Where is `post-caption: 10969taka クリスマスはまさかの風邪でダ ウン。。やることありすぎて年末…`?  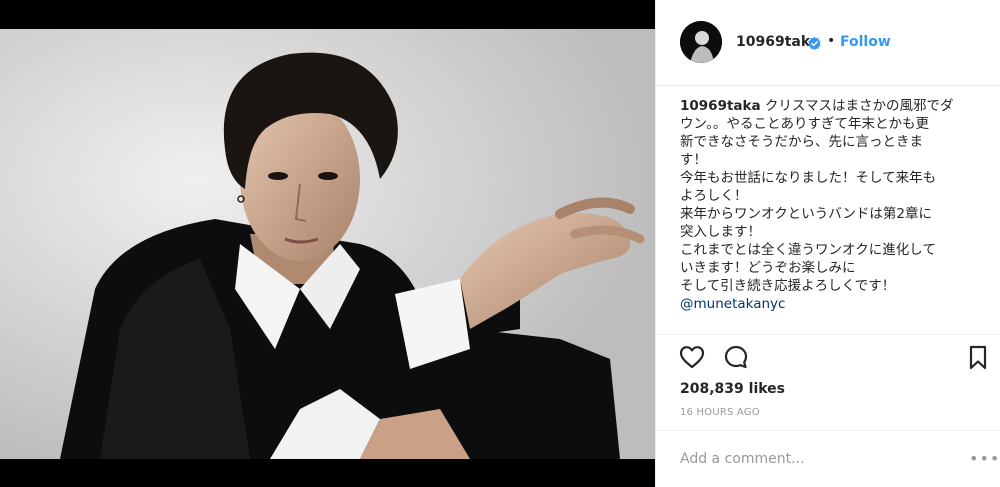
post-caption: 10969taka クリスマスはまさかの風邪でダ ウン。。やることありすぎて年末… is located at coordinates (830, 205).